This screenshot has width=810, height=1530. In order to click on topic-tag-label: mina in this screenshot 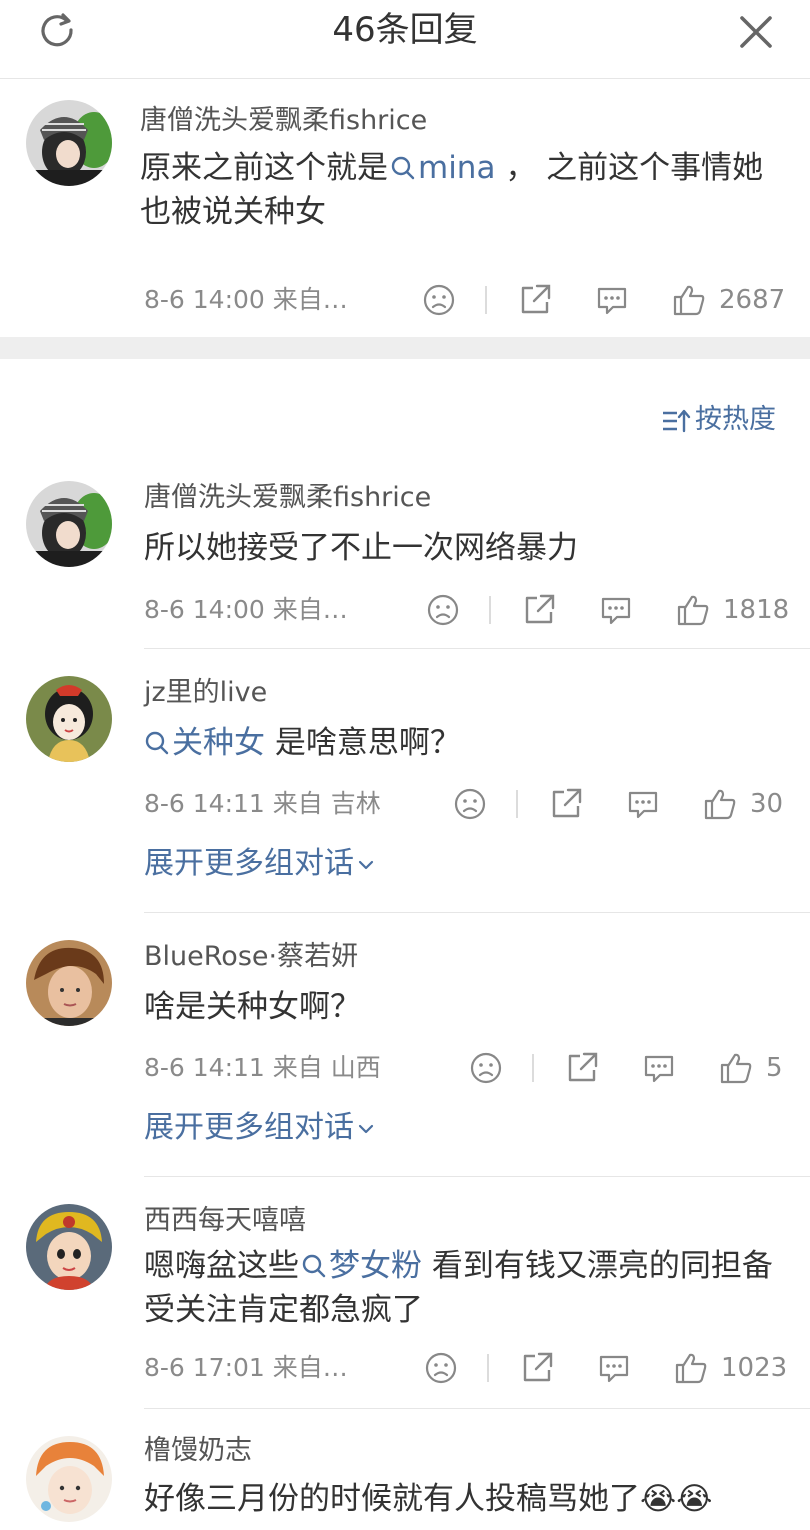, I will do `click(457, 168)`.